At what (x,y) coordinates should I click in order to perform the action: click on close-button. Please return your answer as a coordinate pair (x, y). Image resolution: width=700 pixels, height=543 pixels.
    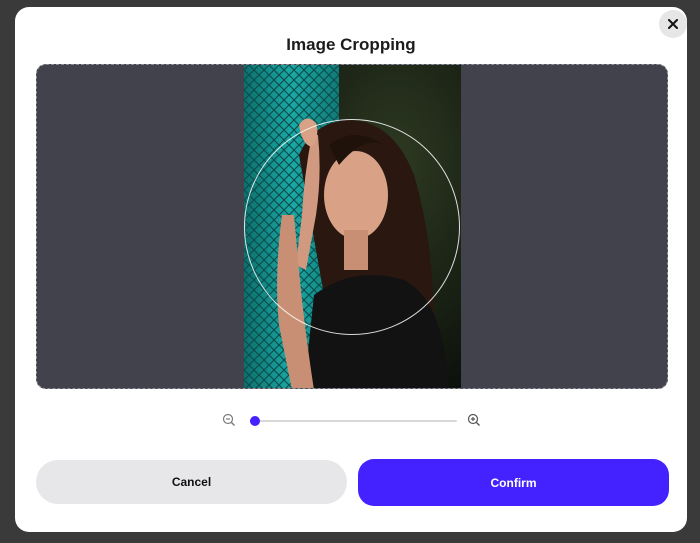
    Looking at the image, I should click on (673, 24).